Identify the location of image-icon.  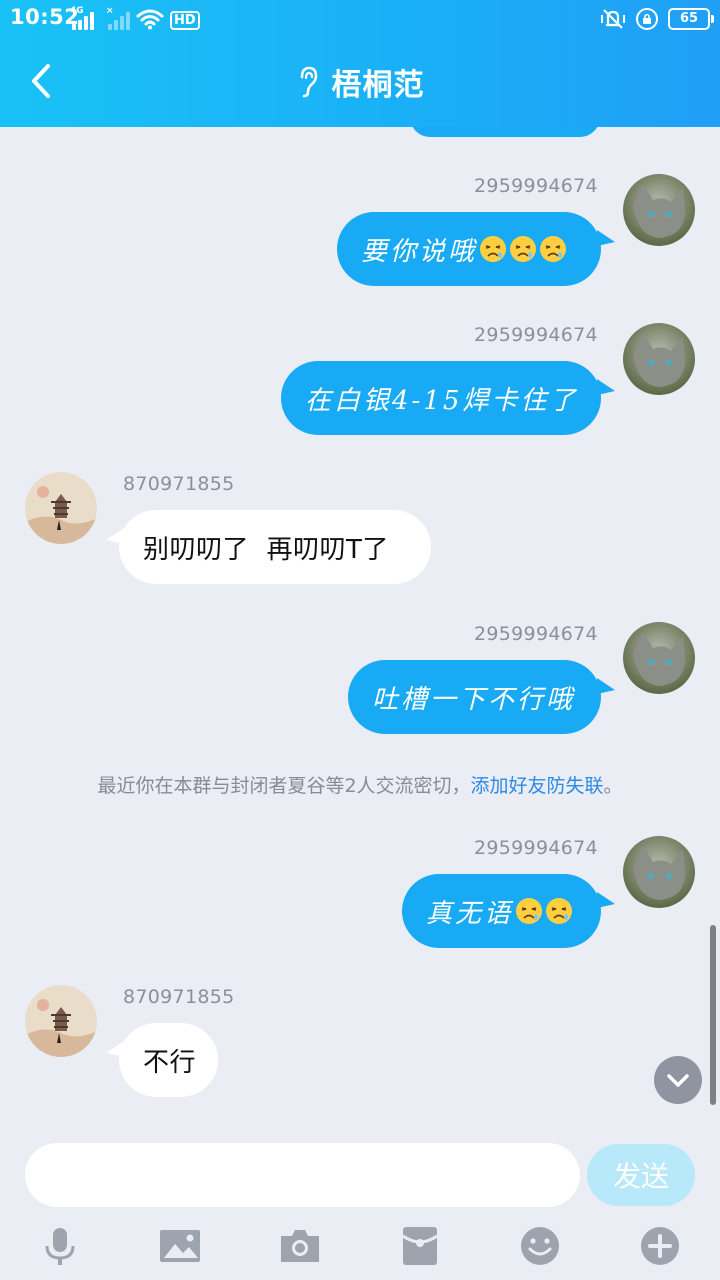
(180, 1246).